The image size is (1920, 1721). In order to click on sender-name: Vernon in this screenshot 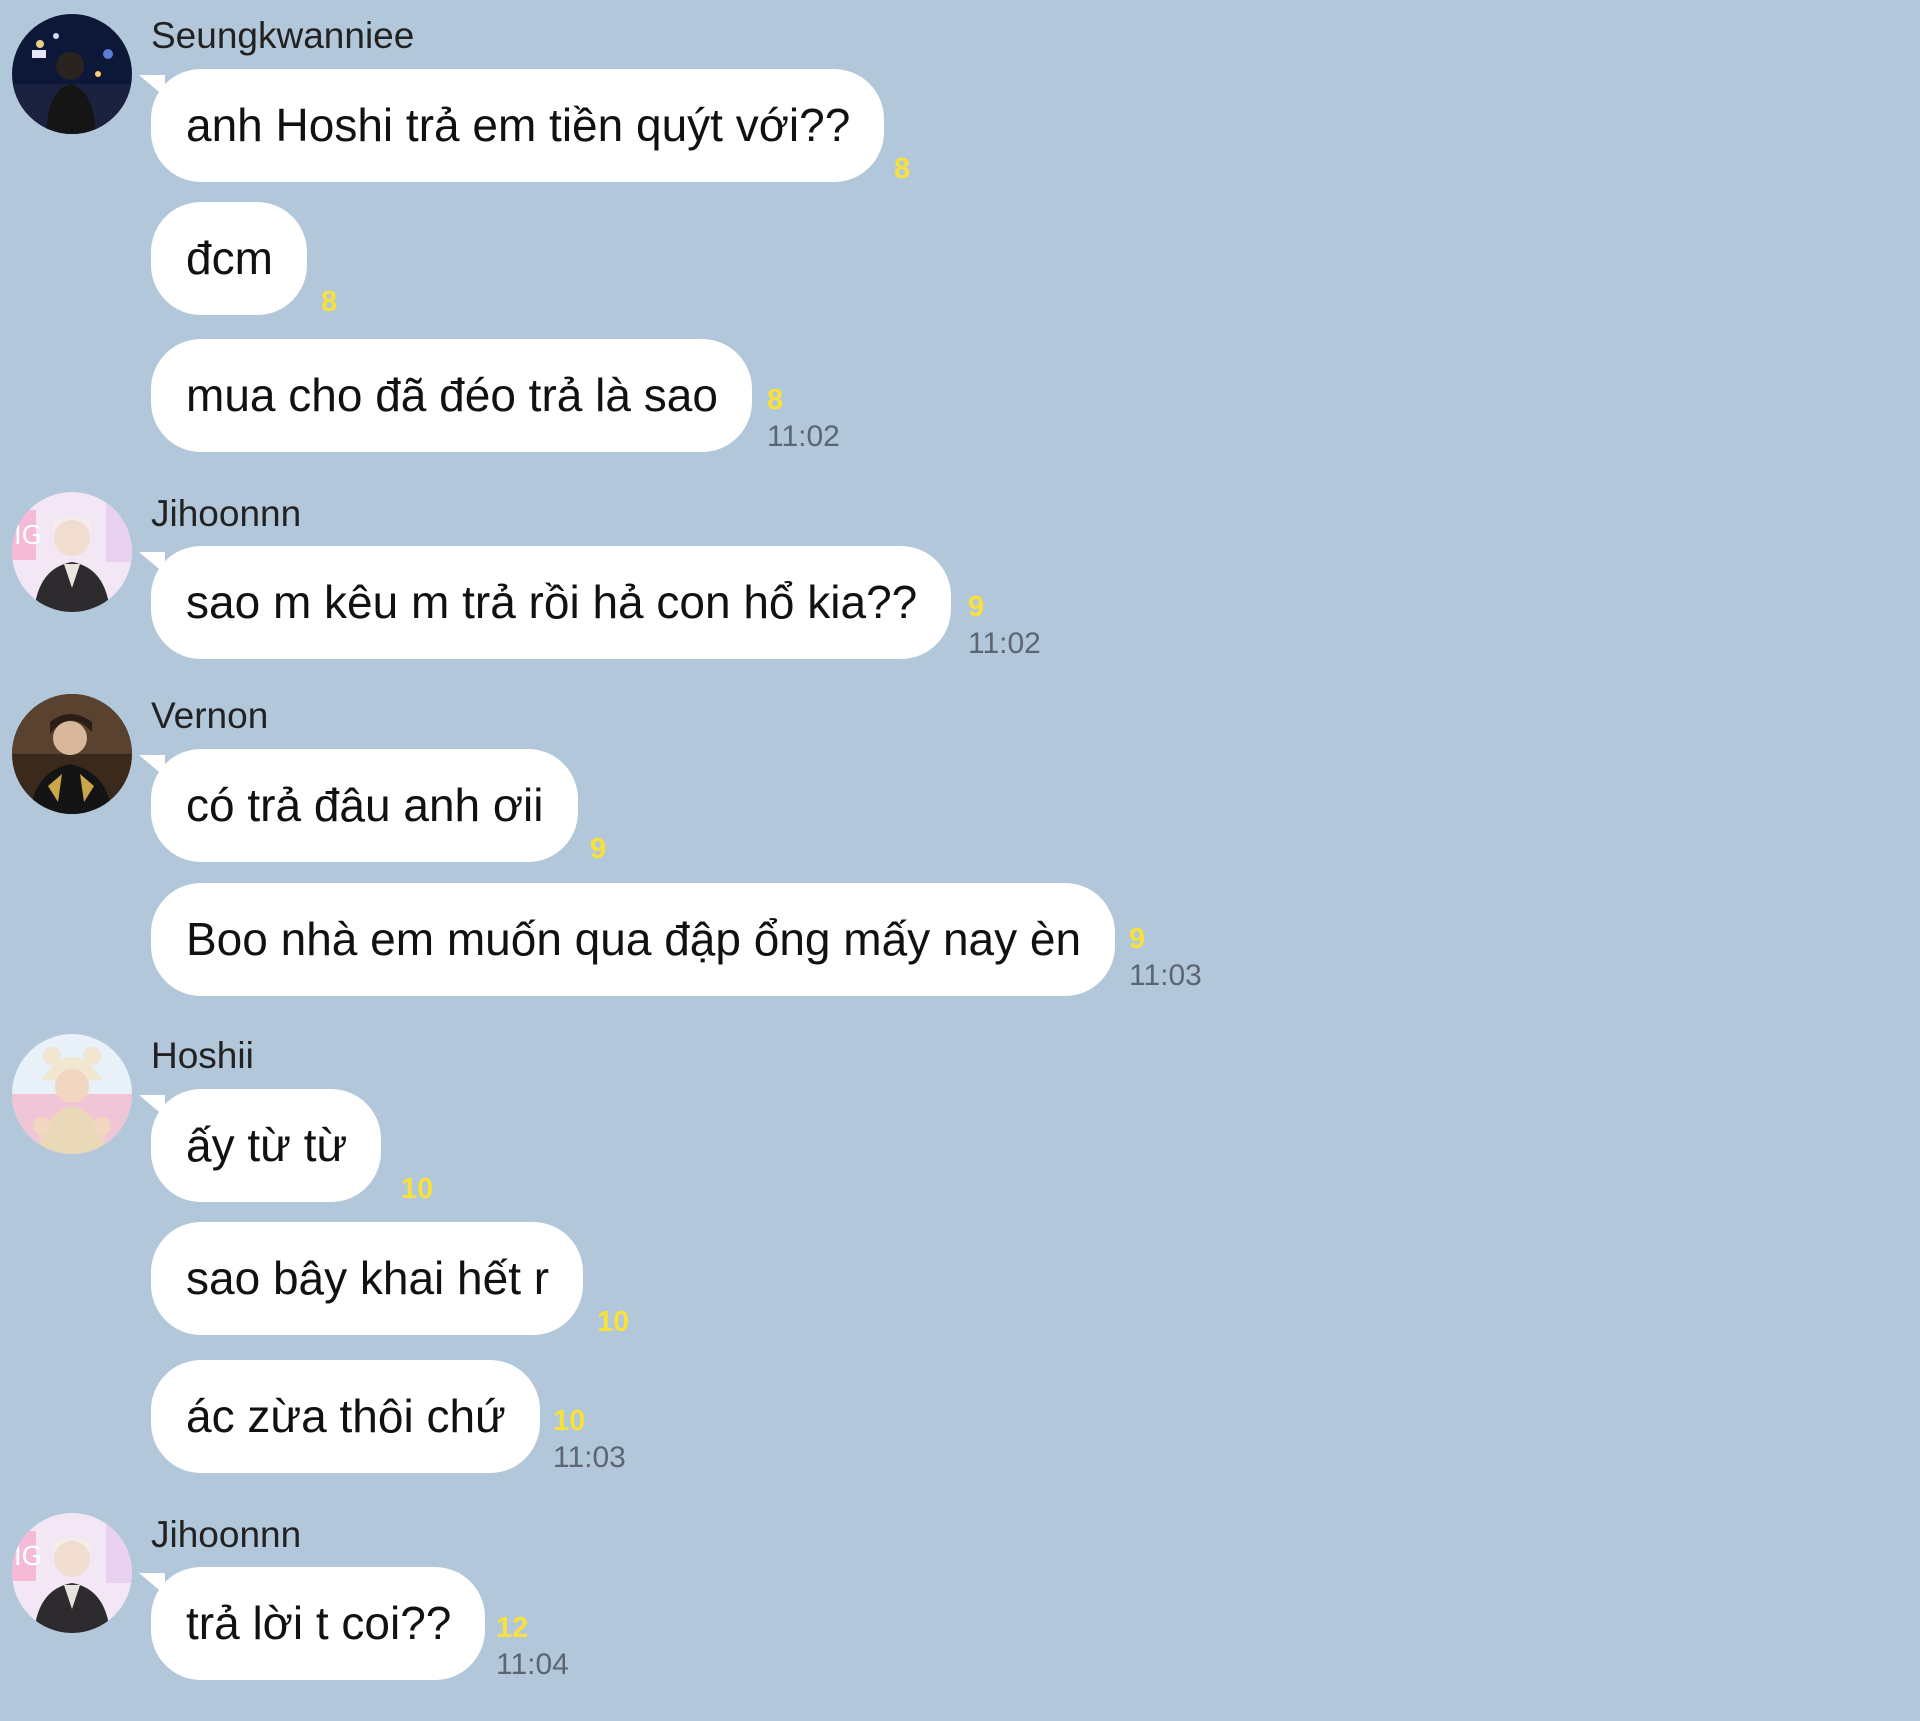, I will do `click(210, 715)`.